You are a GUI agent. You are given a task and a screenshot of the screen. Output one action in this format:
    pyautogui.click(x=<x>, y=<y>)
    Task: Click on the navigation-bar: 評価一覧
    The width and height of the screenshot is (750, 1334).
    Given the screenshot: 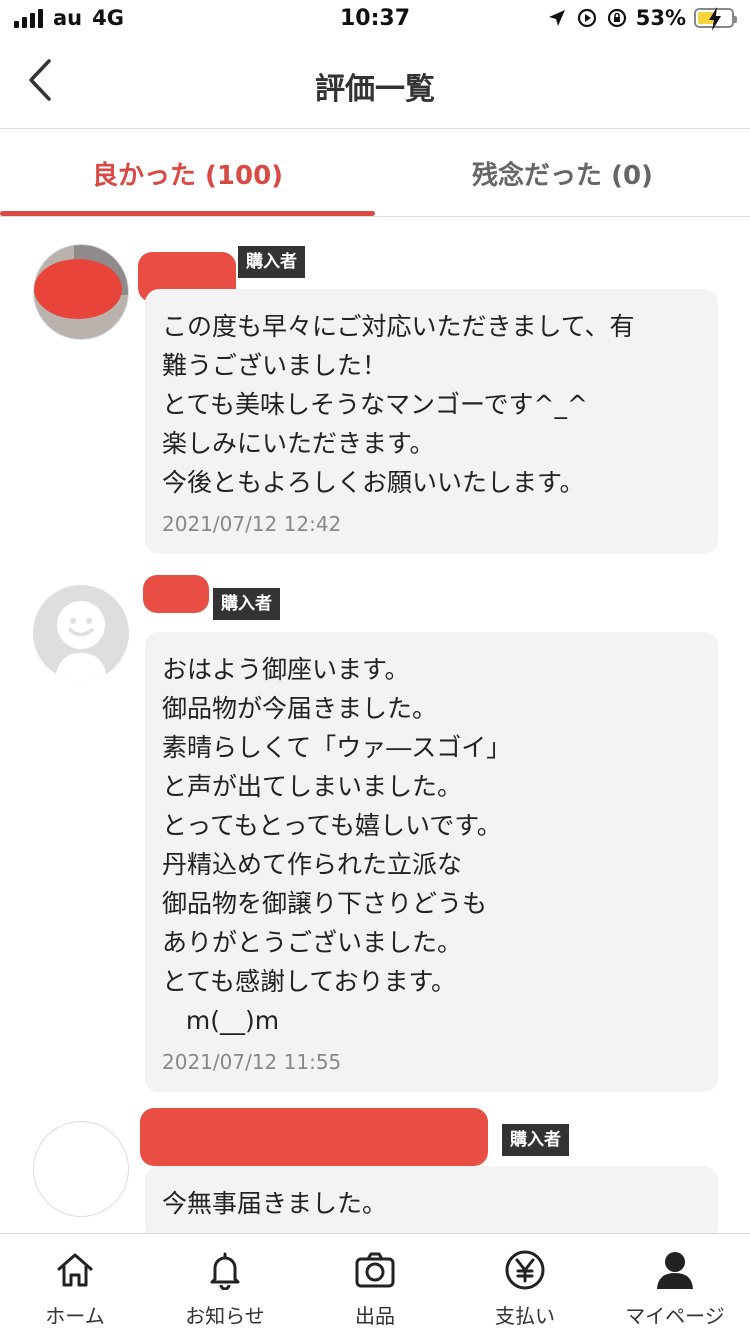 What is the action you would take?
    pyautogui.click(x=375, y=84)
    